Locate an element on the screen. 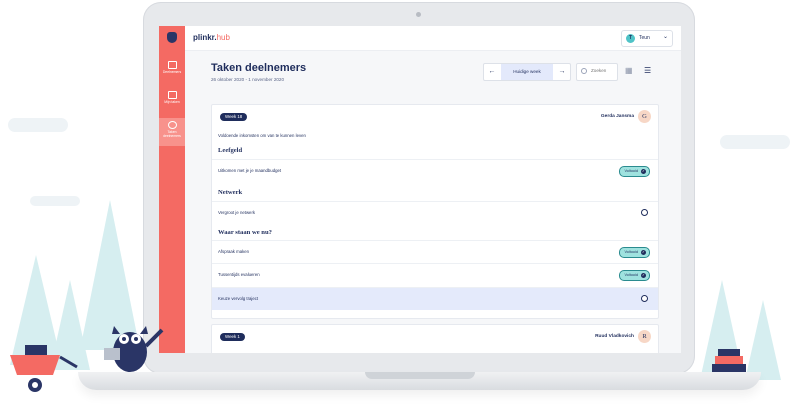 The image size is (800, 411). users-icon is located at coordinates (172, 65).